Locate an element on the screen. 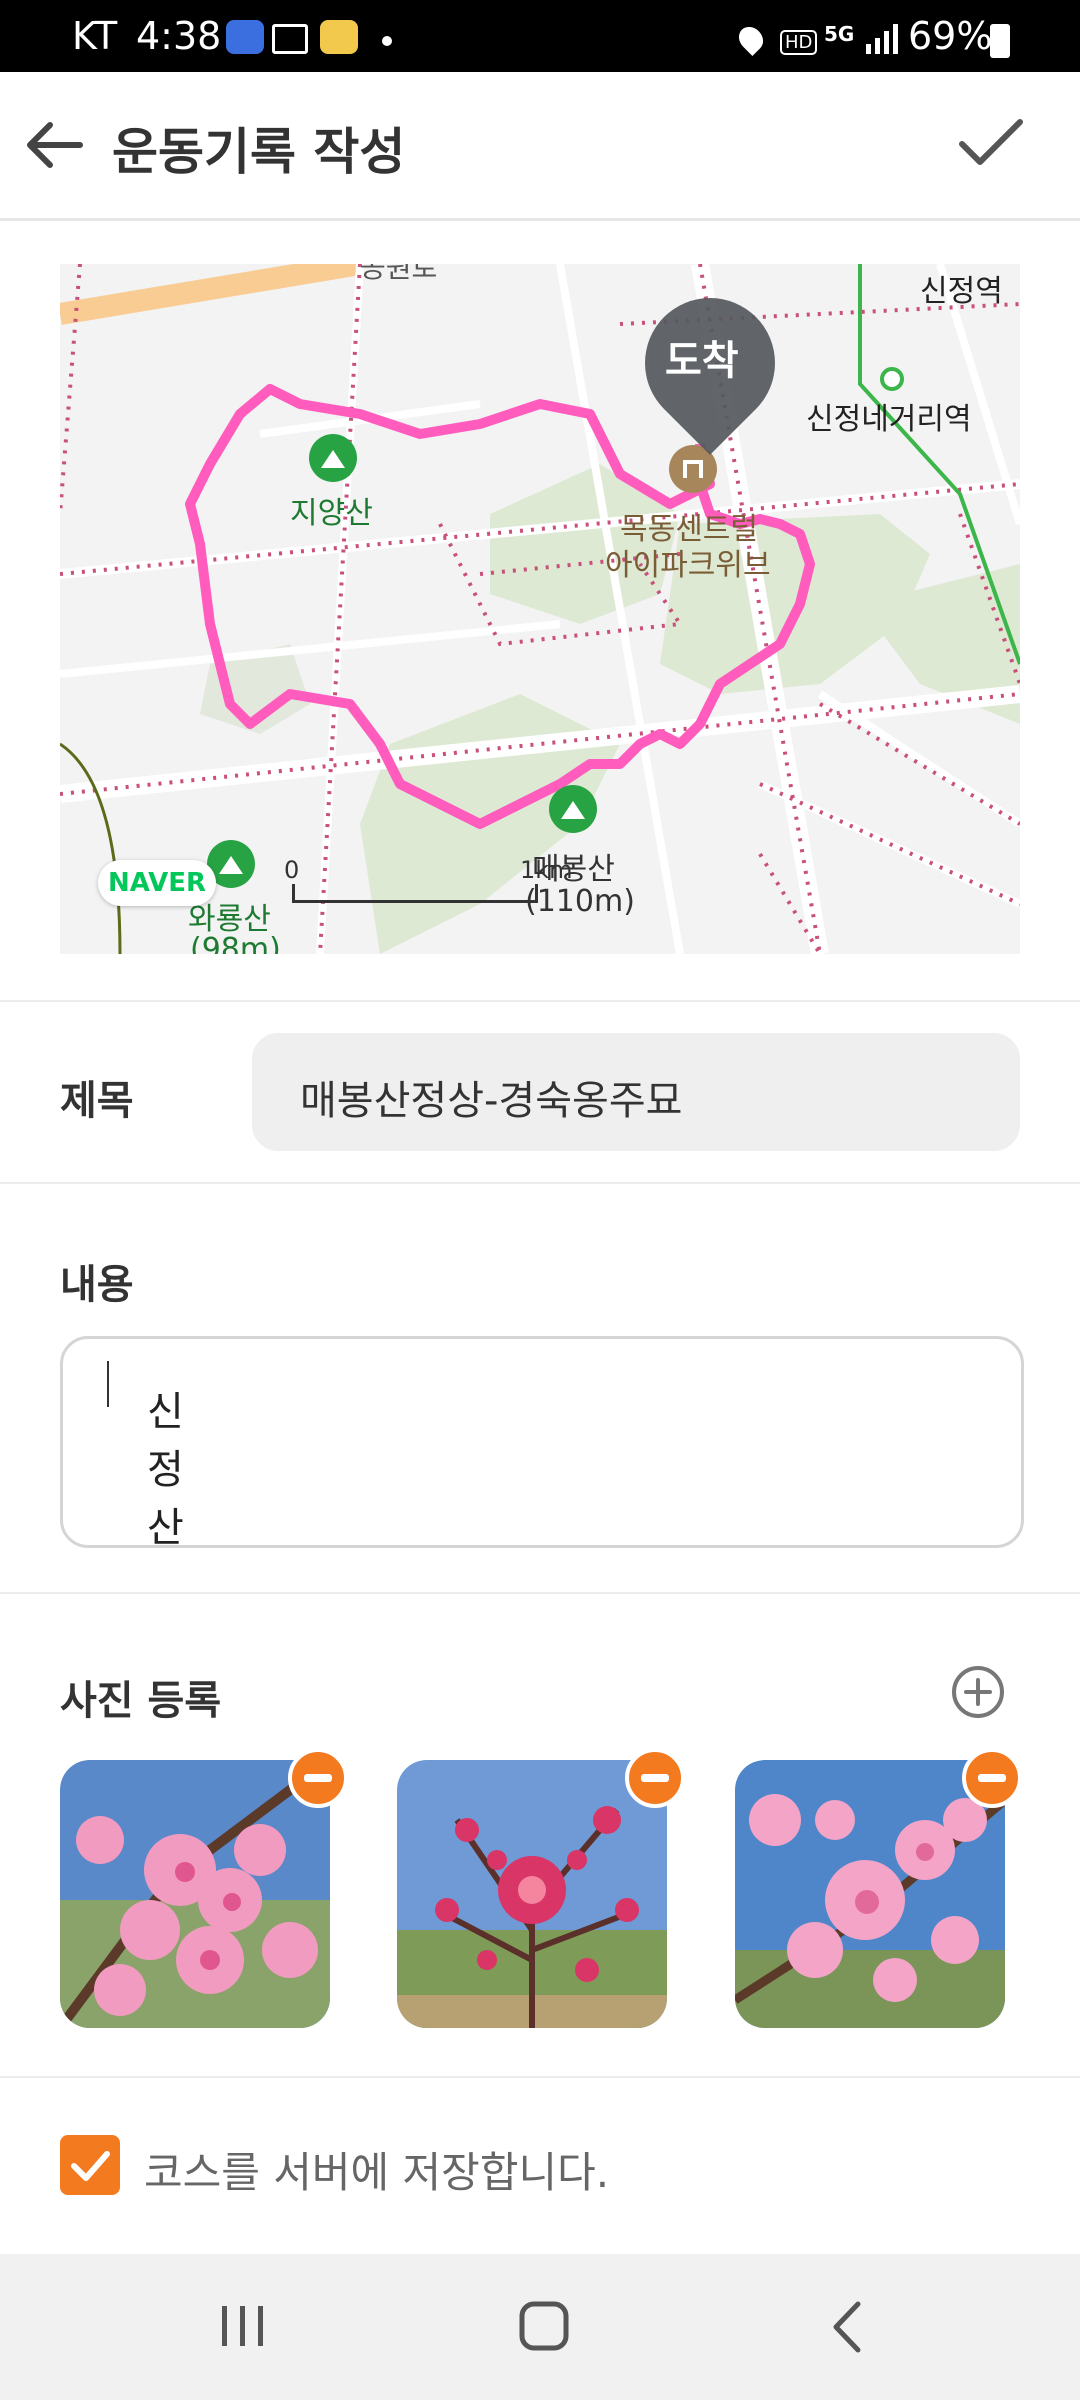 The width and height of the screenshot is (1080, 2400). content-value: 신정산 is located at coordinates (165, 1470).